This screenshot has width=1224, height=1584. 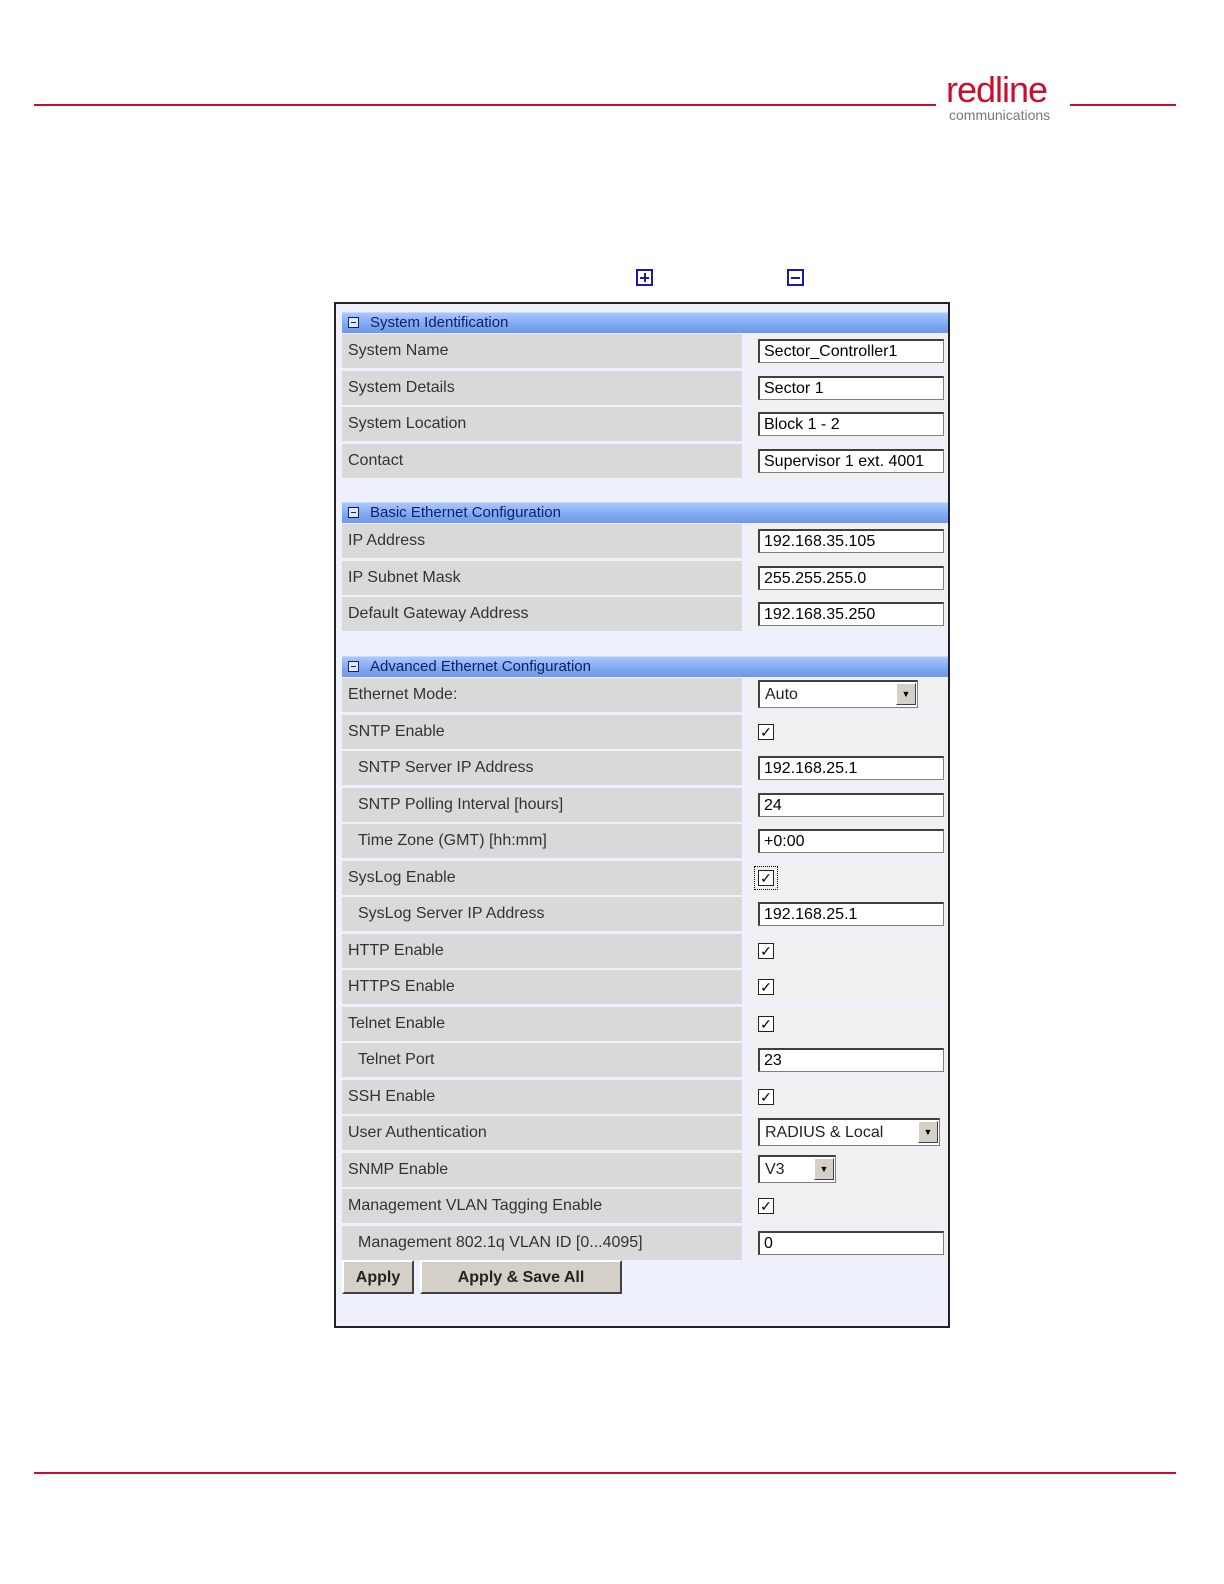 I want to click on section-header: Advanced Ethernet Configuration, so click(x=645, y=666).